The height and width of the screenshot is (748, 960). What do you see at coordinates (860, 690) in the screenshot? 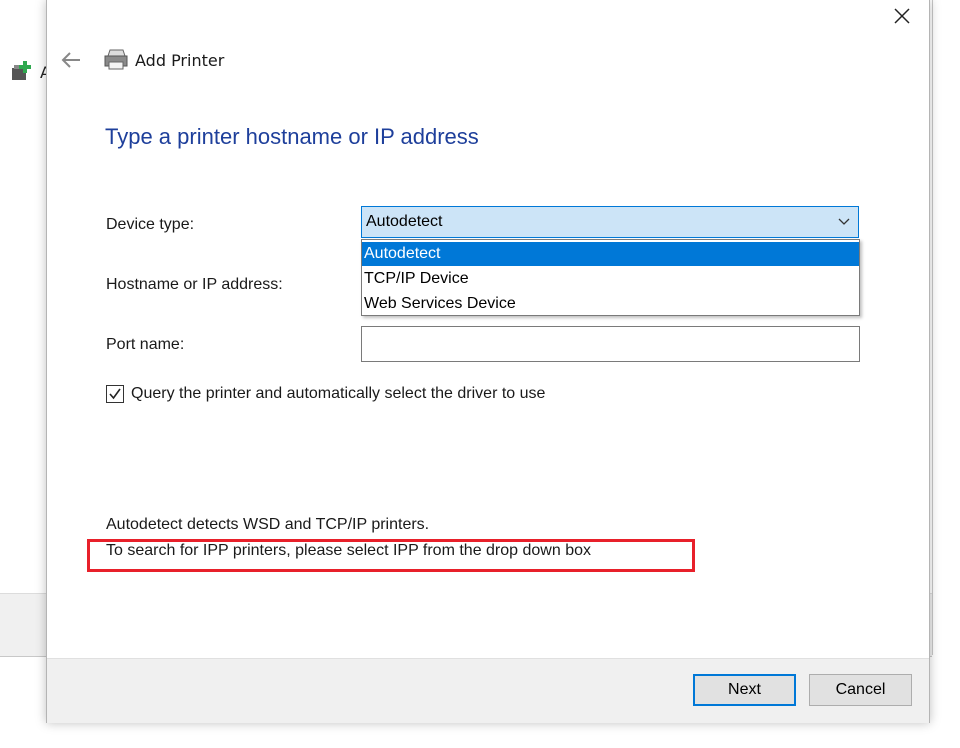
I see `cancel-button: Cancel` at bounding box center [860, 690].